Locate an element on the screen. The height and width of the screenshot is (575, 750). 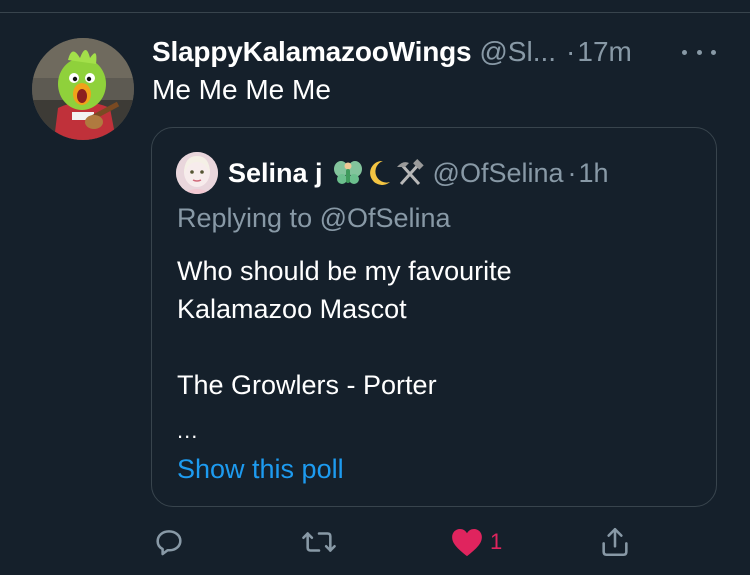
author-name: SlappyKalamazooWings is located at coordinates (312, 52).